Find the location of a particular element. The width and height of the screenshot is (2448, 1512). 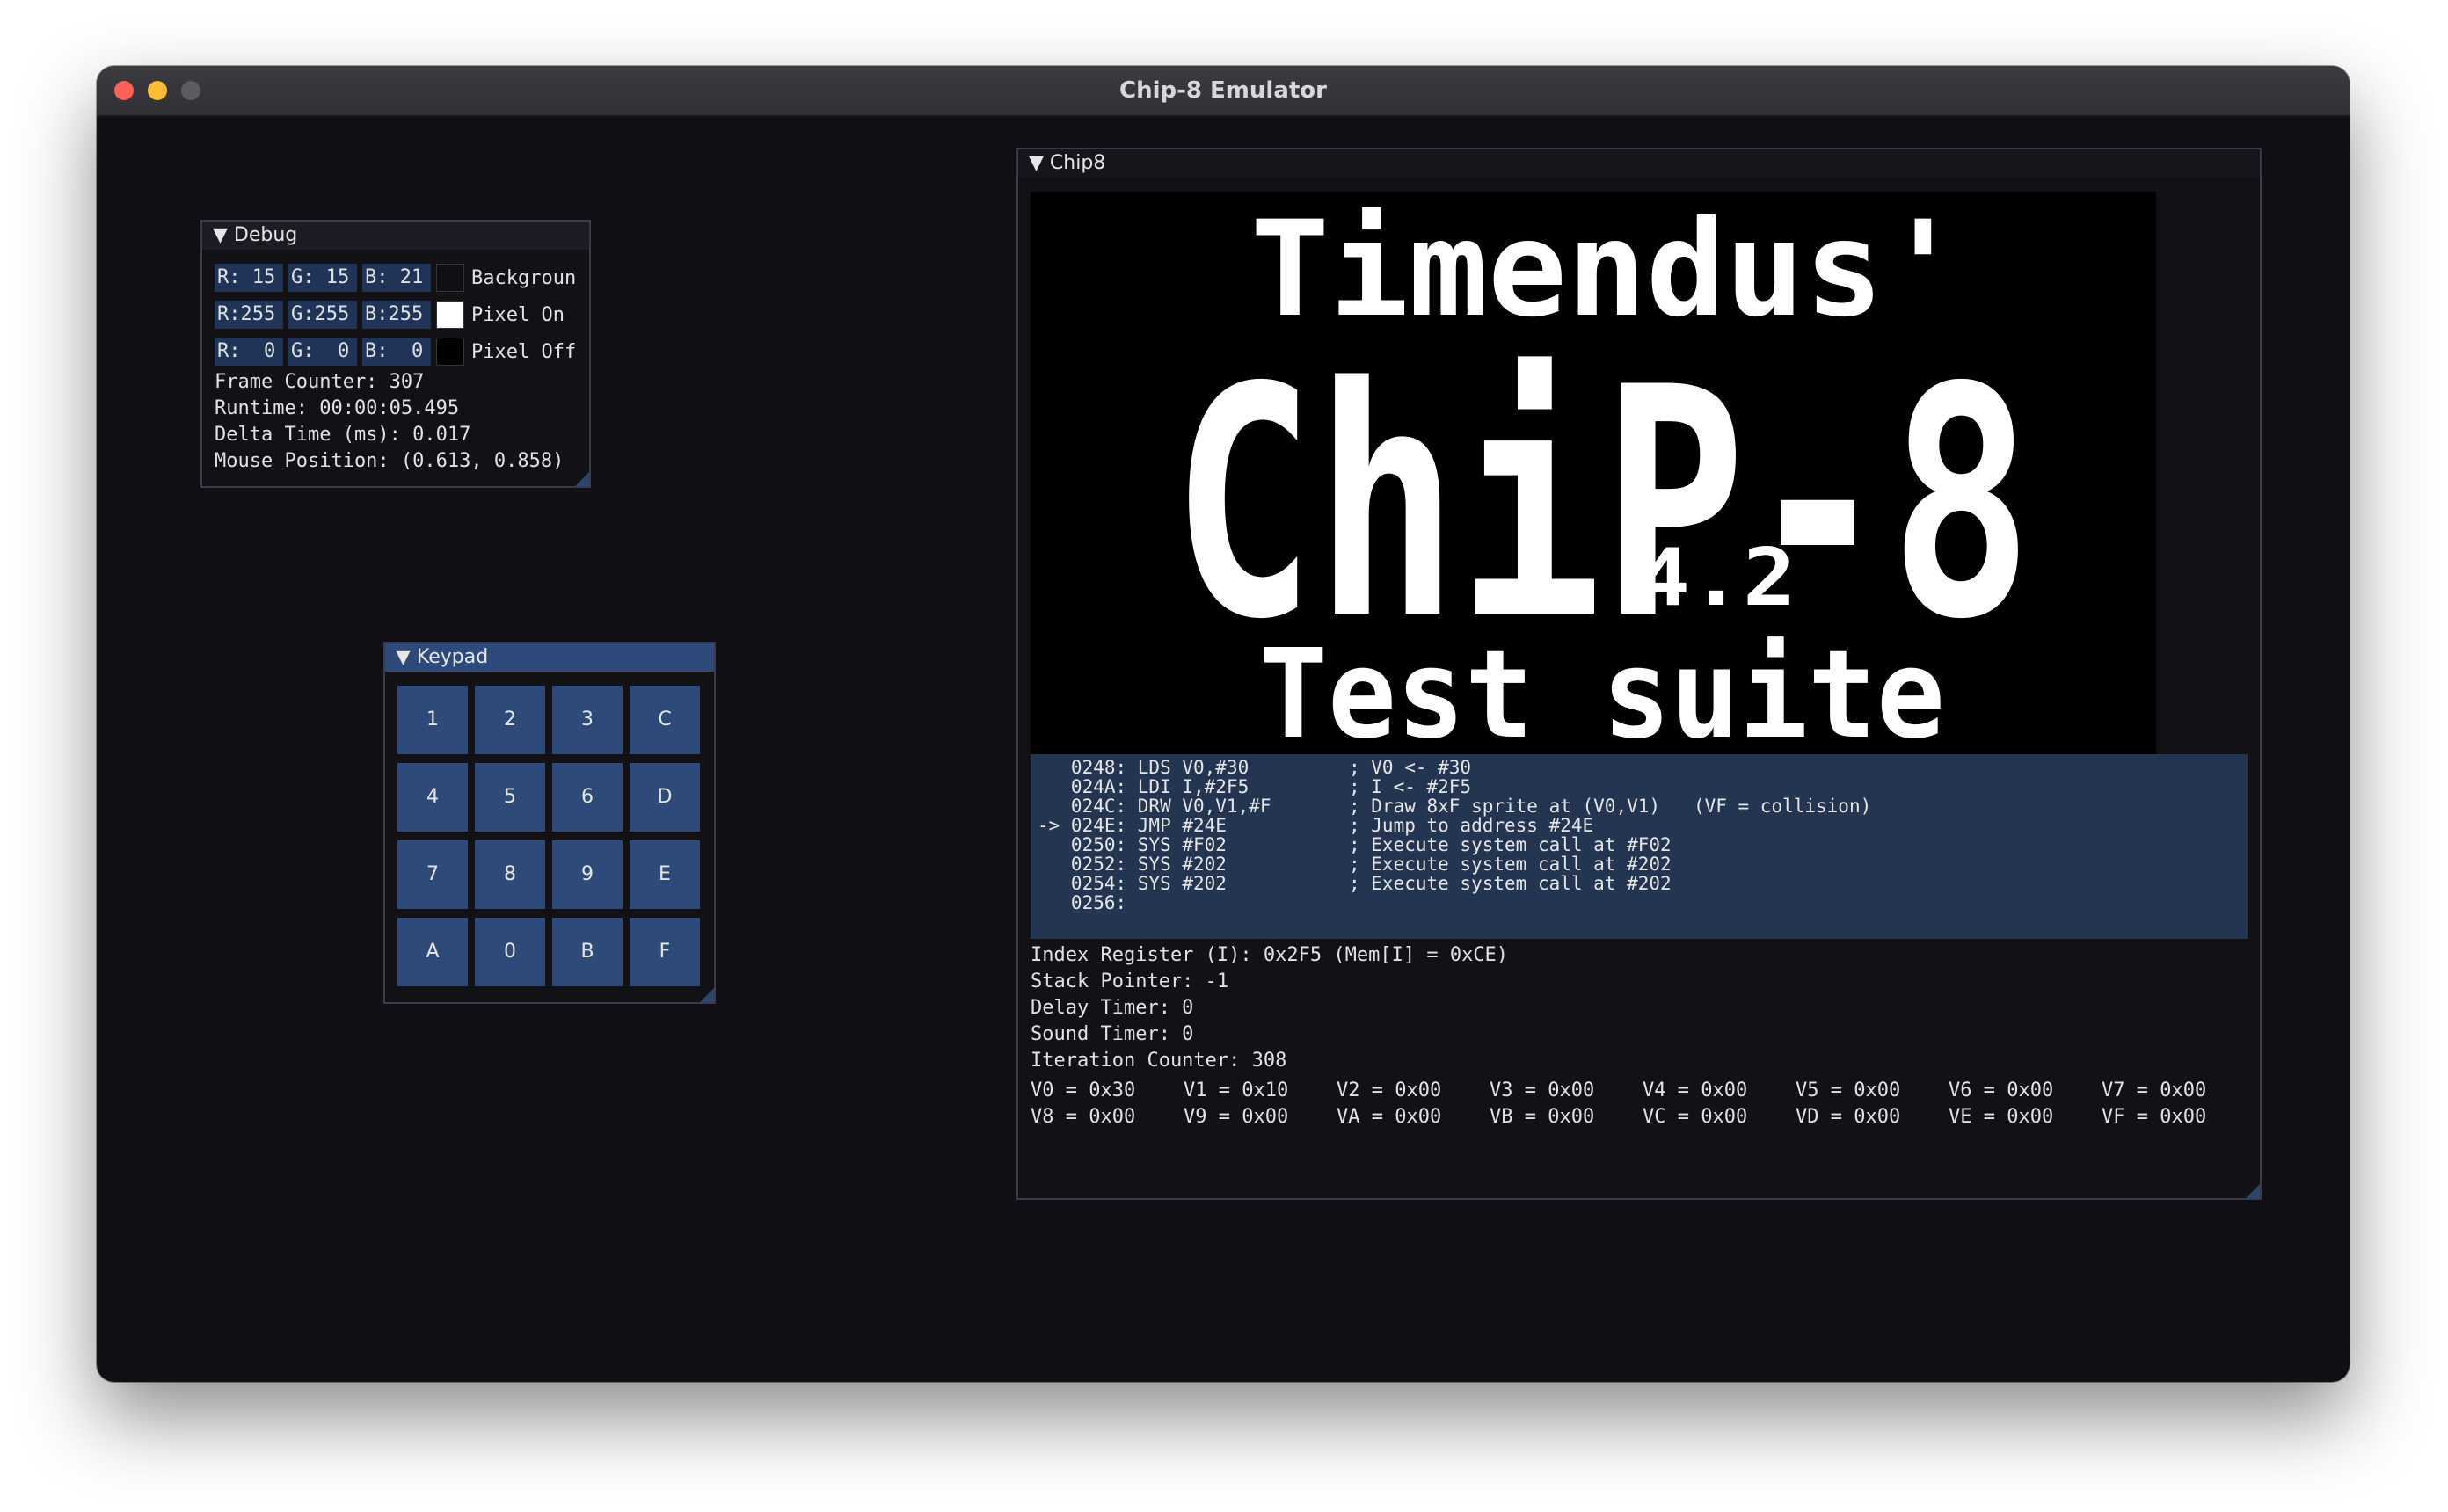

pixel-off-label: Pixel Off is located at coordinates (524, 352).